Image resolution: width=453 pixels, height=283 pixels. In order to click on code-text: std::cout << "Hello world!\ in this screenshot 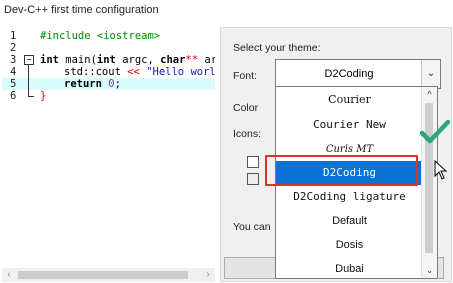, I will do `click(139, 72)`.